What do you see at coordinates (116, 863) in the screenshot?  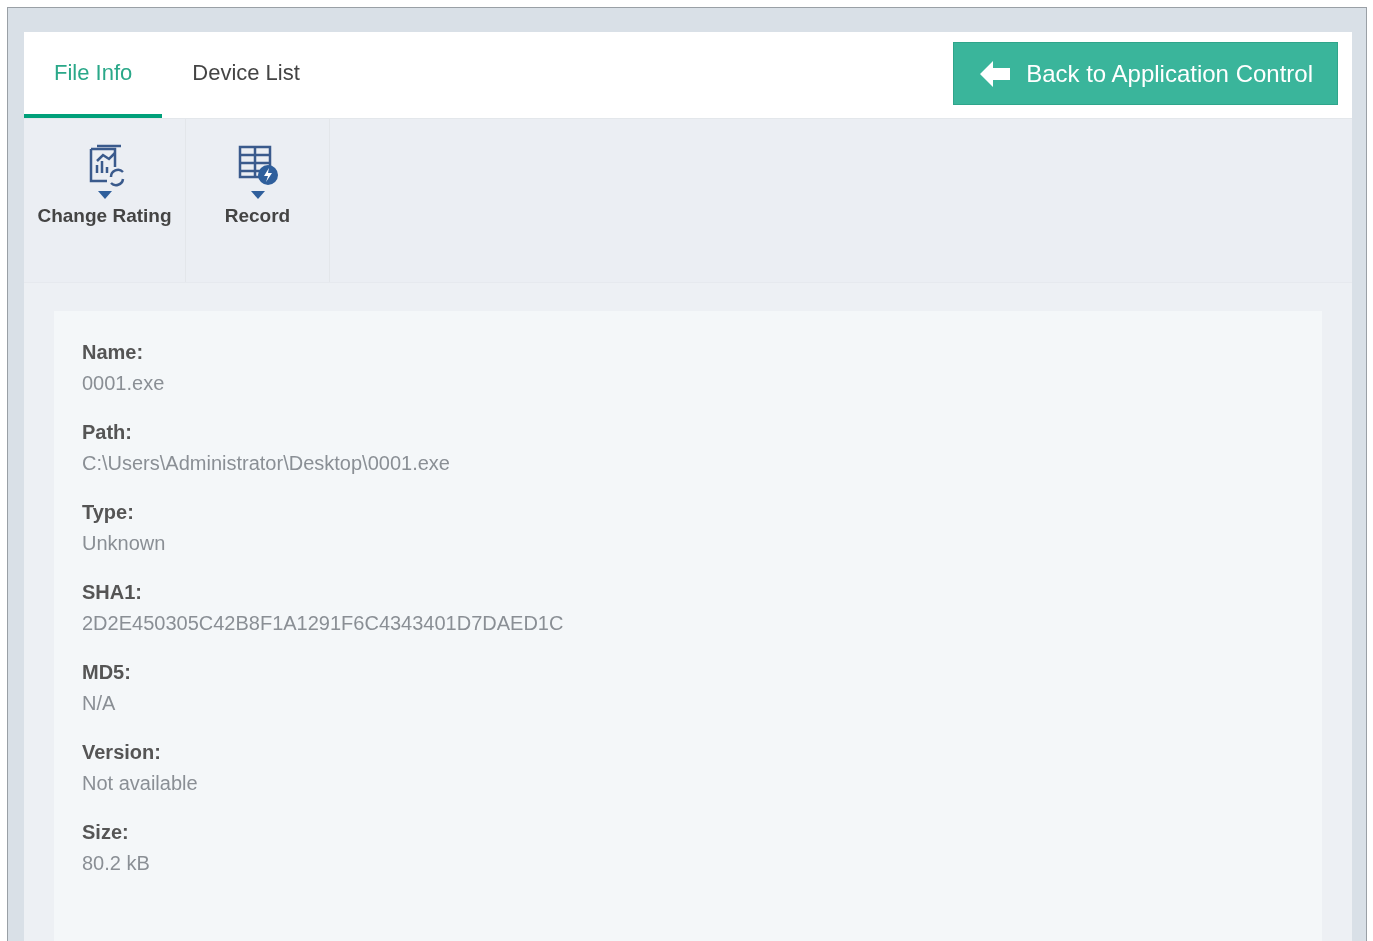 I see `field-value: 80.2 kB` at bounding box center [116, 863].